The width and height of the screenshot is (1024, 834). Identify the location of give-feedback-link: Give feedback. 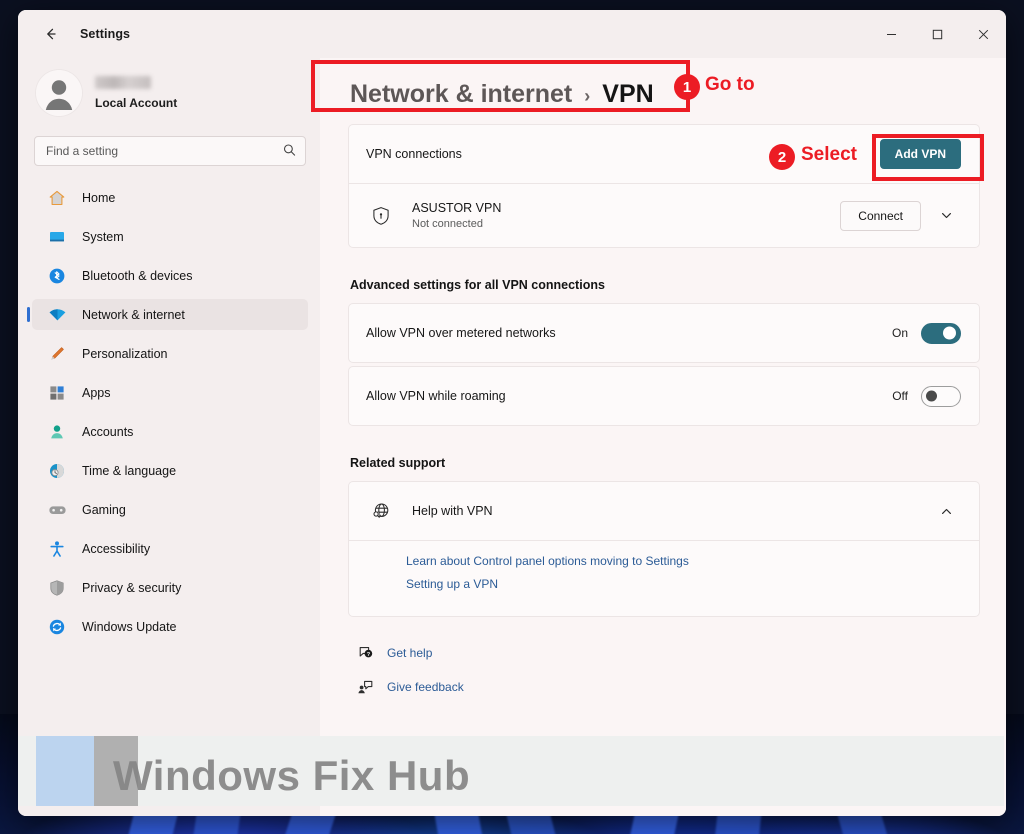
(666, 687).